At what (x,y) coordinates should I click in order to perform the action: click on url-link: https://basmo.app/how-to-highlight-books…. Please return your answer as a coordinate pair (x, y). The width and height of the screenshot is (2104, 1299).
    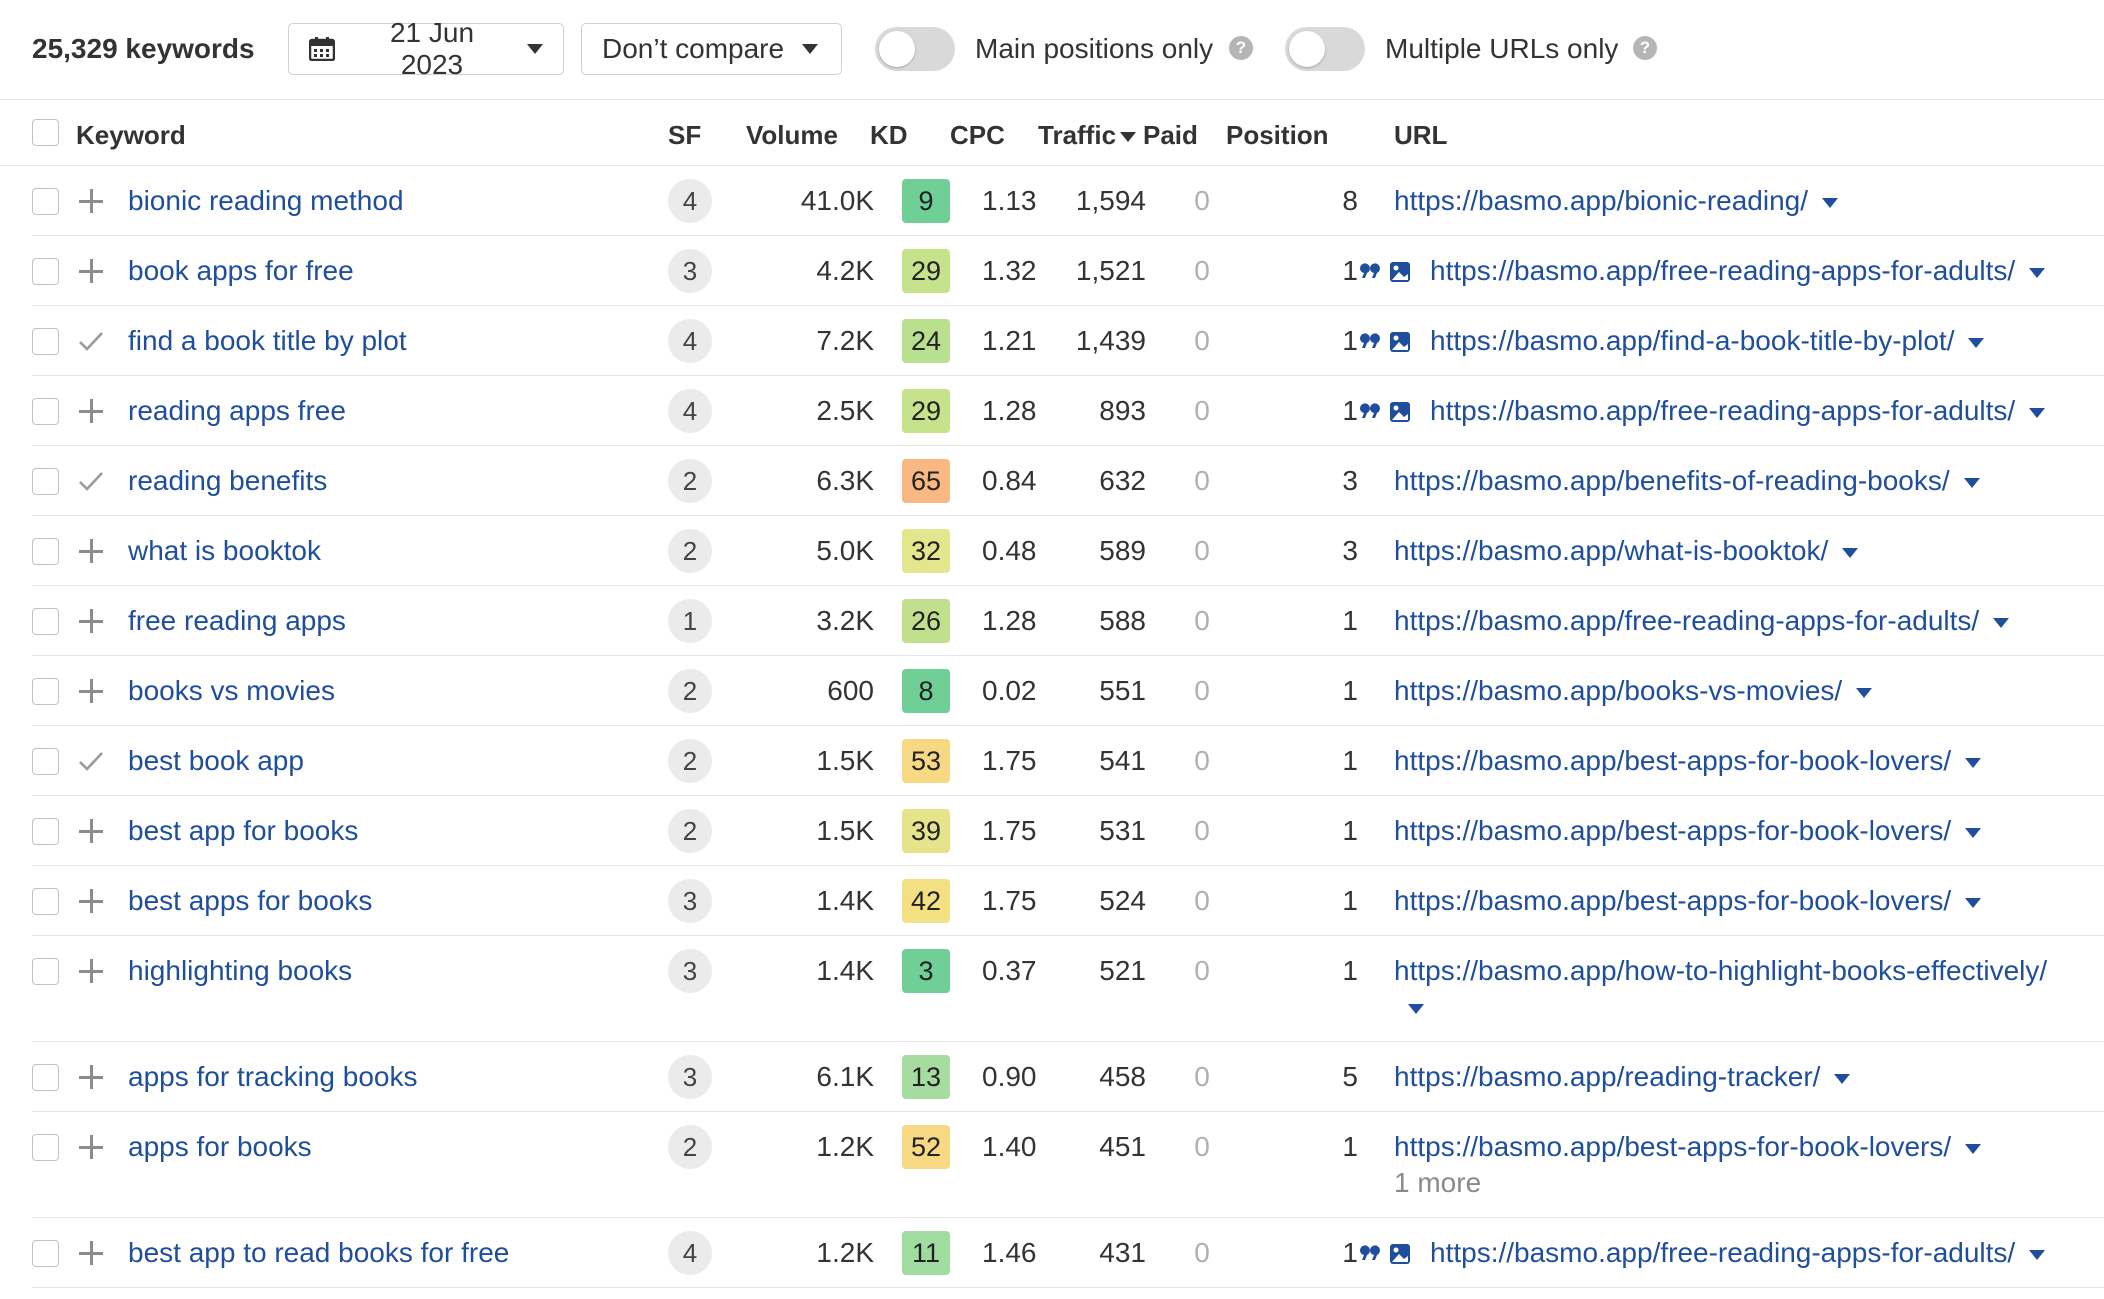
    Looking at the image, I should click on (1734, 989).